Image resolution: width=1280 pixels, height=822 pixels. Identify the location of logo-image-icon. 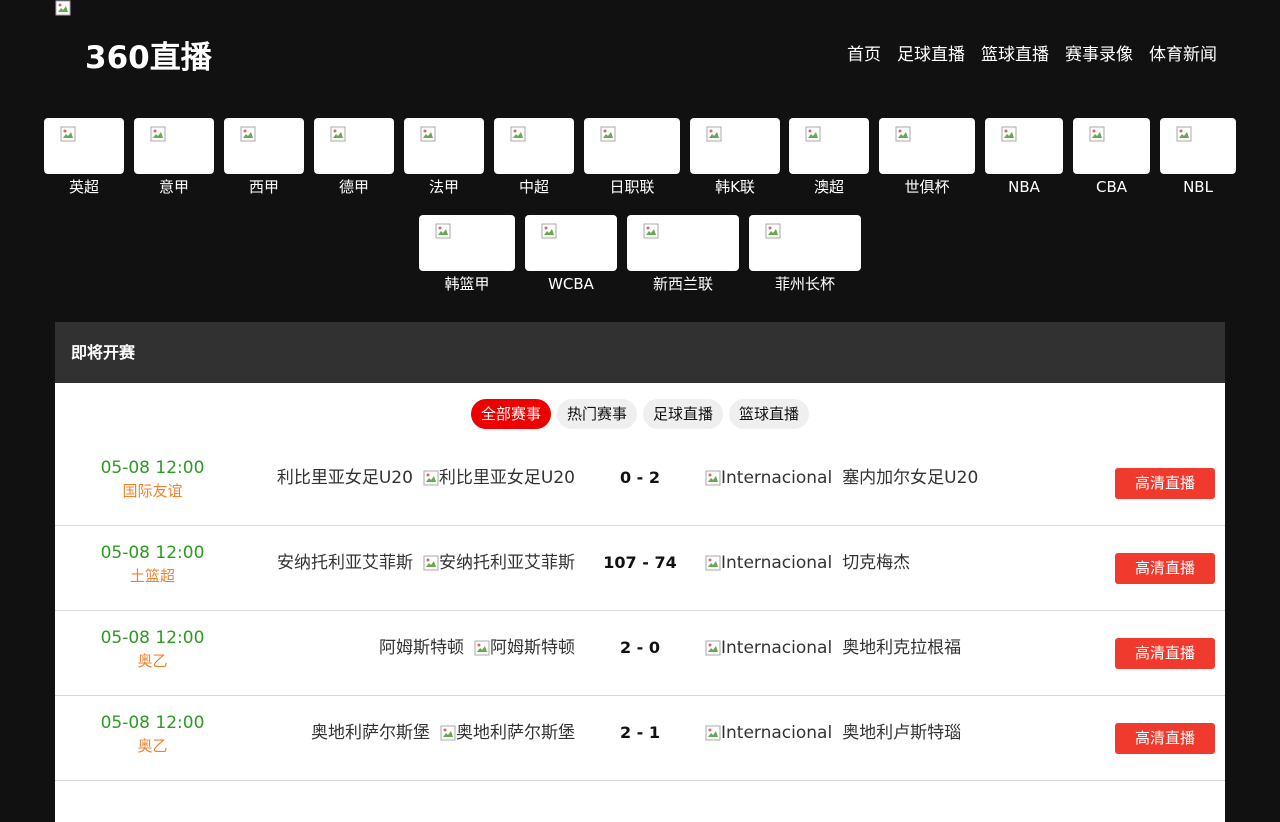
(63, 8).